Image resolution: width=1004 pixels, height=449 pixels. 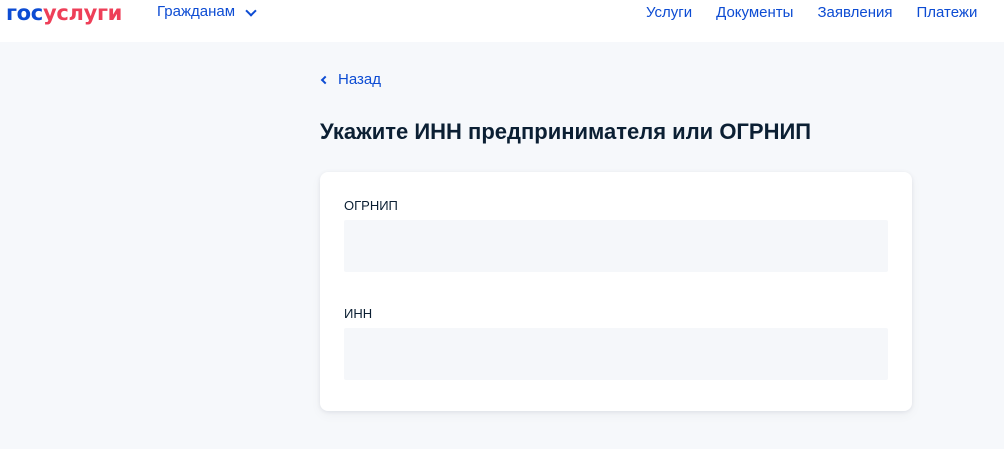 What do you see at coordinates (24, 13) in the screenshot?
I see `logo-part-gos: гос` at bounding box center [24, 13].